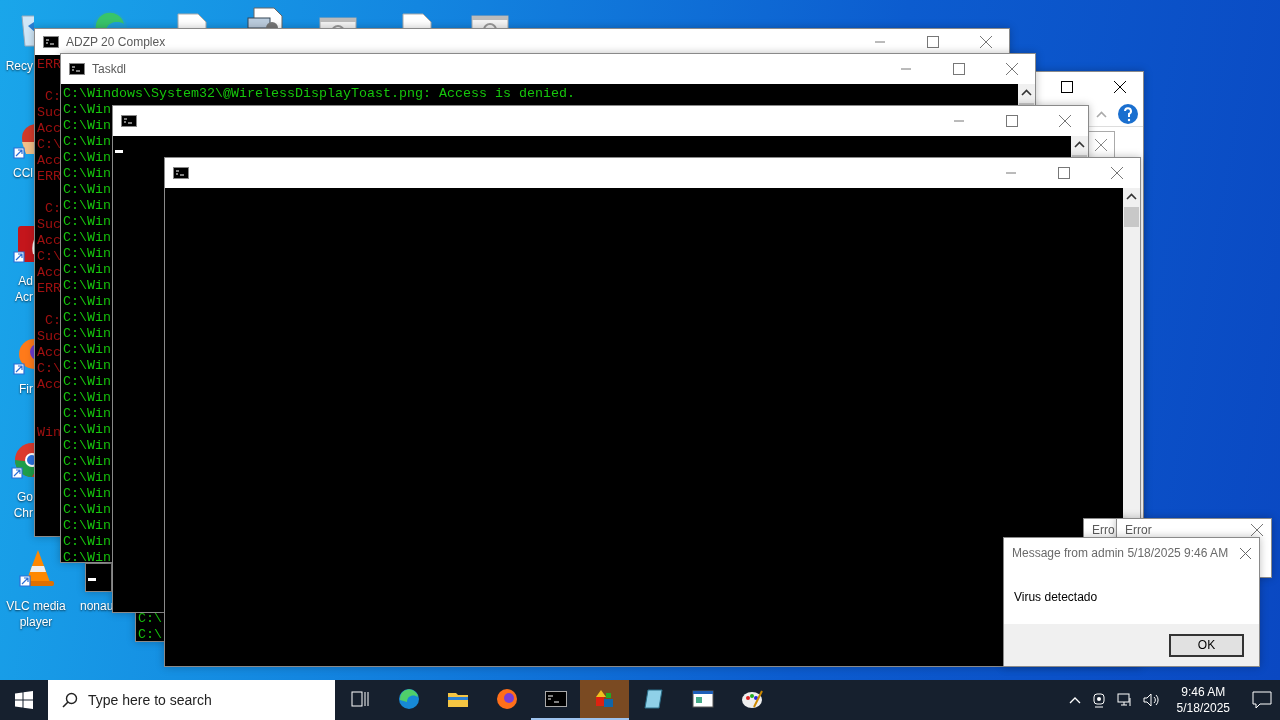 The height and width of the screenshot is (720, 1280). Describe the element at coordinates (319, 94) in the screenshot. I see `console-line: C:\Windows\System32\@WirelessDisplayToast.png: Access is denied.` at that location.